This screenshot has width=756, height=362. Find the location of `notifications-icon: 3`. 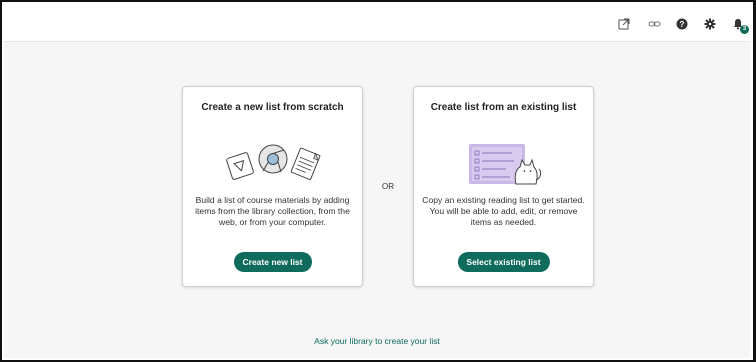

notifications-icon: 3 is located at coordinates (739, 25).